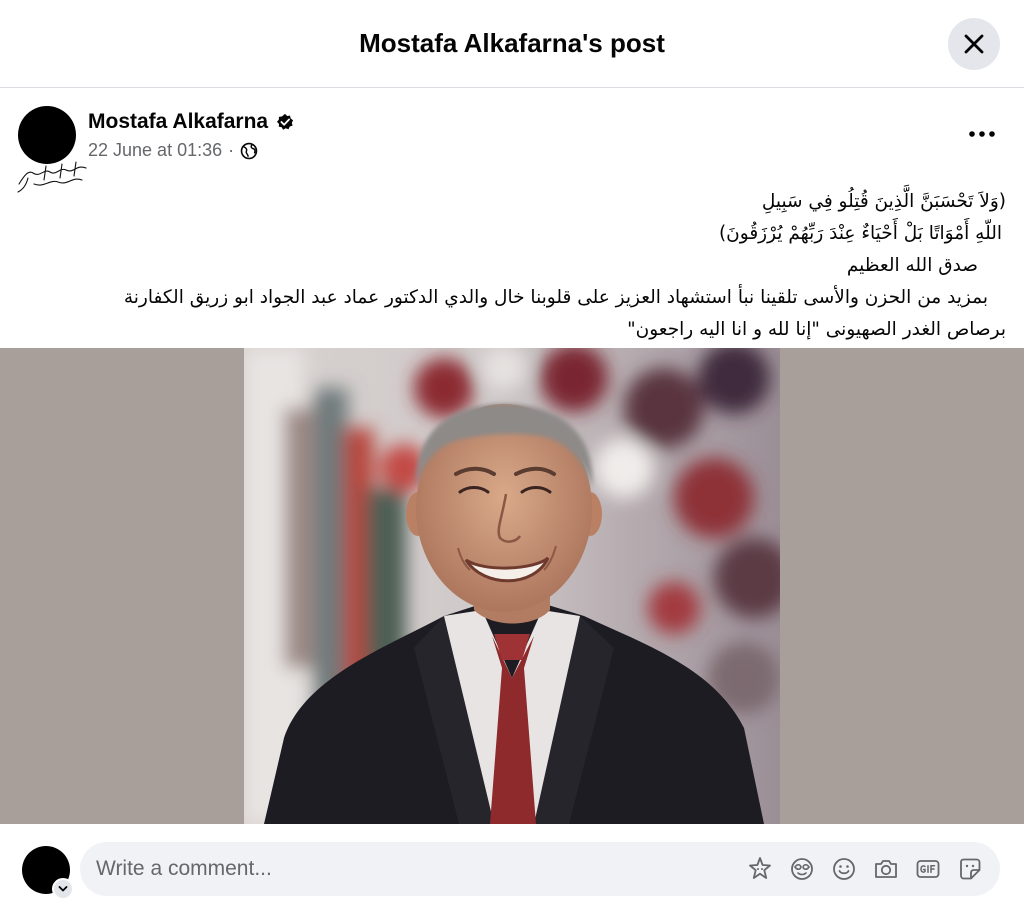  I want to click on gif-mask-button, so click(802, 869).